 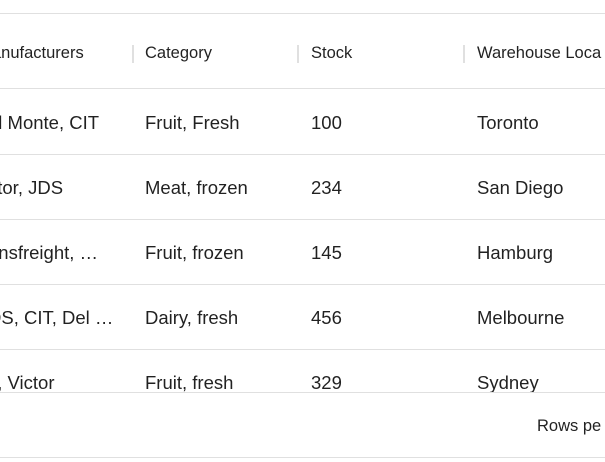 What do you see at coordinates (302, 425) in the screenshot?
I see `grid-footer: Rows pe` at bounding box center [302, 425].